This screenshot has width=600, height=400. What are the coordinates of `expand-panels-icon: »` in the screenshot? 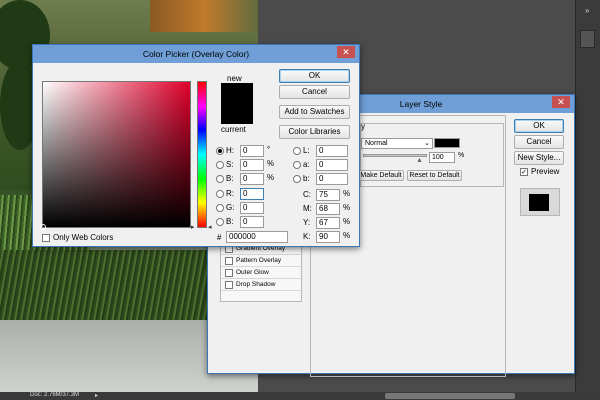 It's located at (587, 10).